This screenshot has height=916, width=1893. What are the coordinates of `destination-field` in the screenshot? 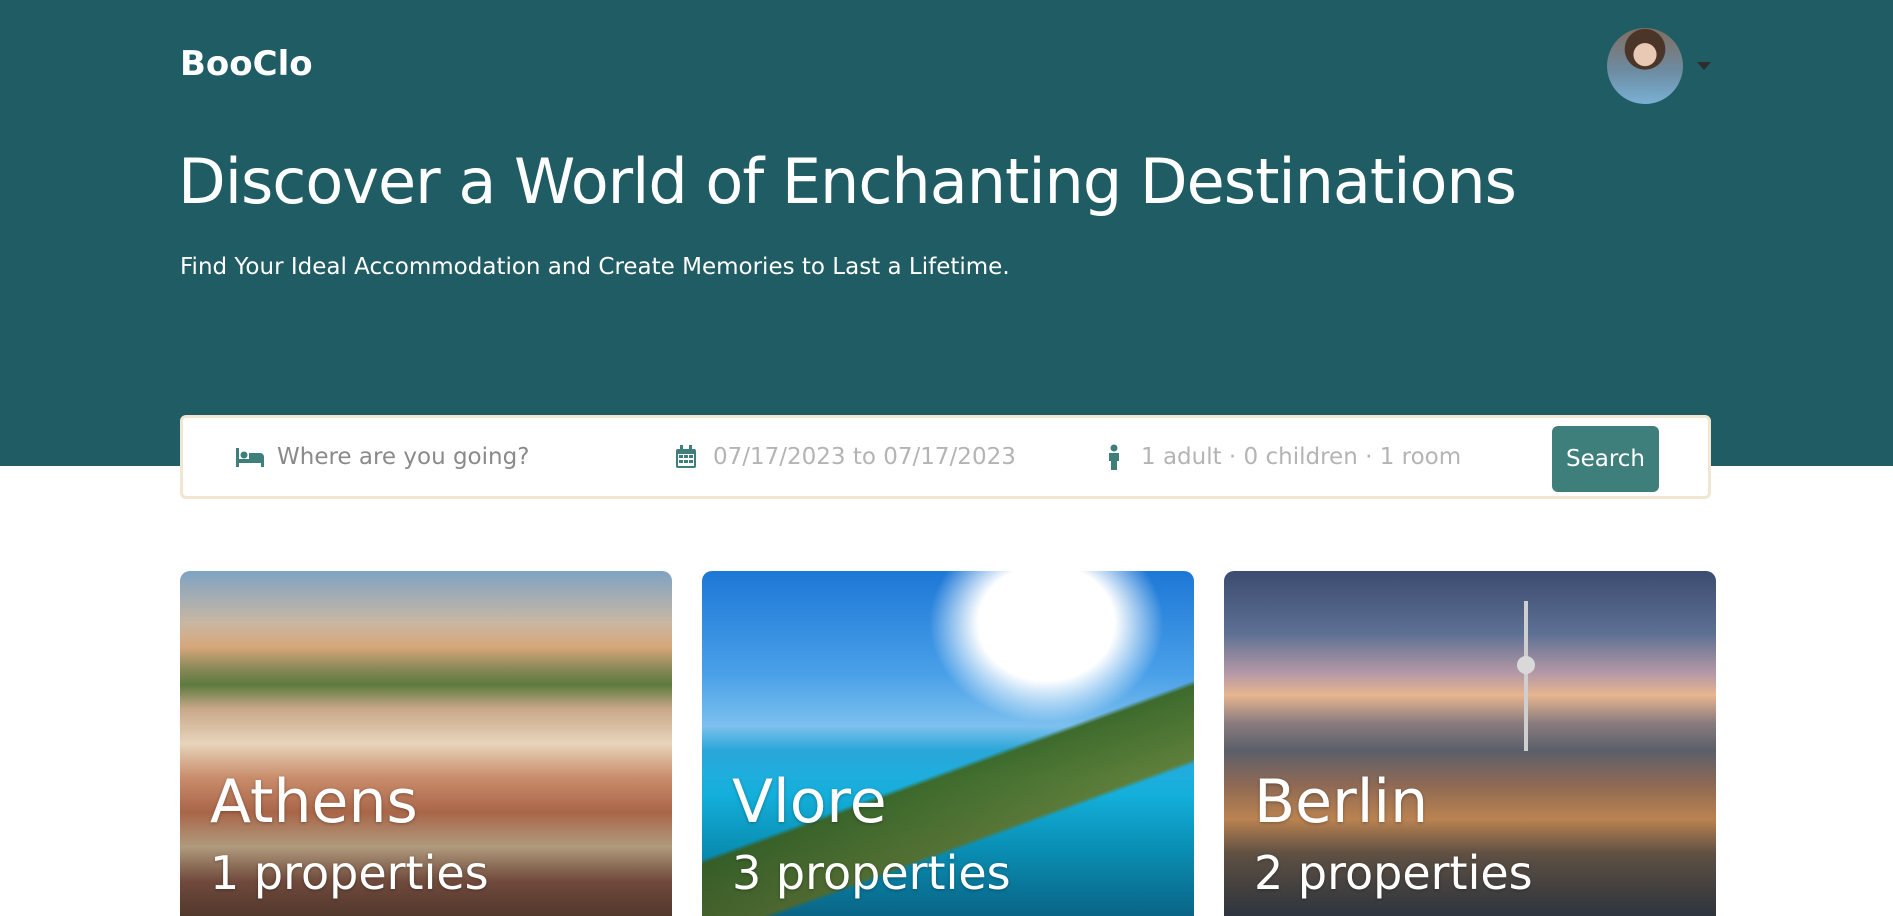 It's located at (415, 457).